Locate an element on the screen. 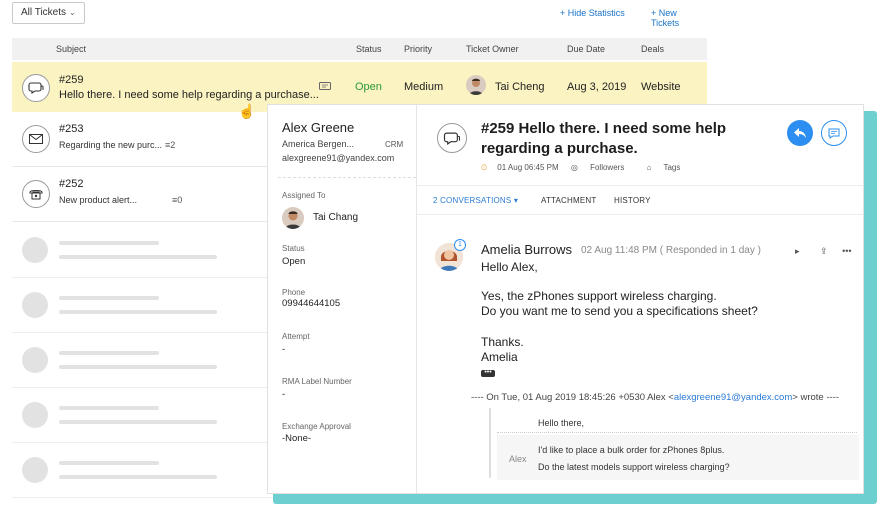 The height and width of the screenshot is (517, 895). chevron-down-icon: ⌄ is located at coordinates (72, 12).